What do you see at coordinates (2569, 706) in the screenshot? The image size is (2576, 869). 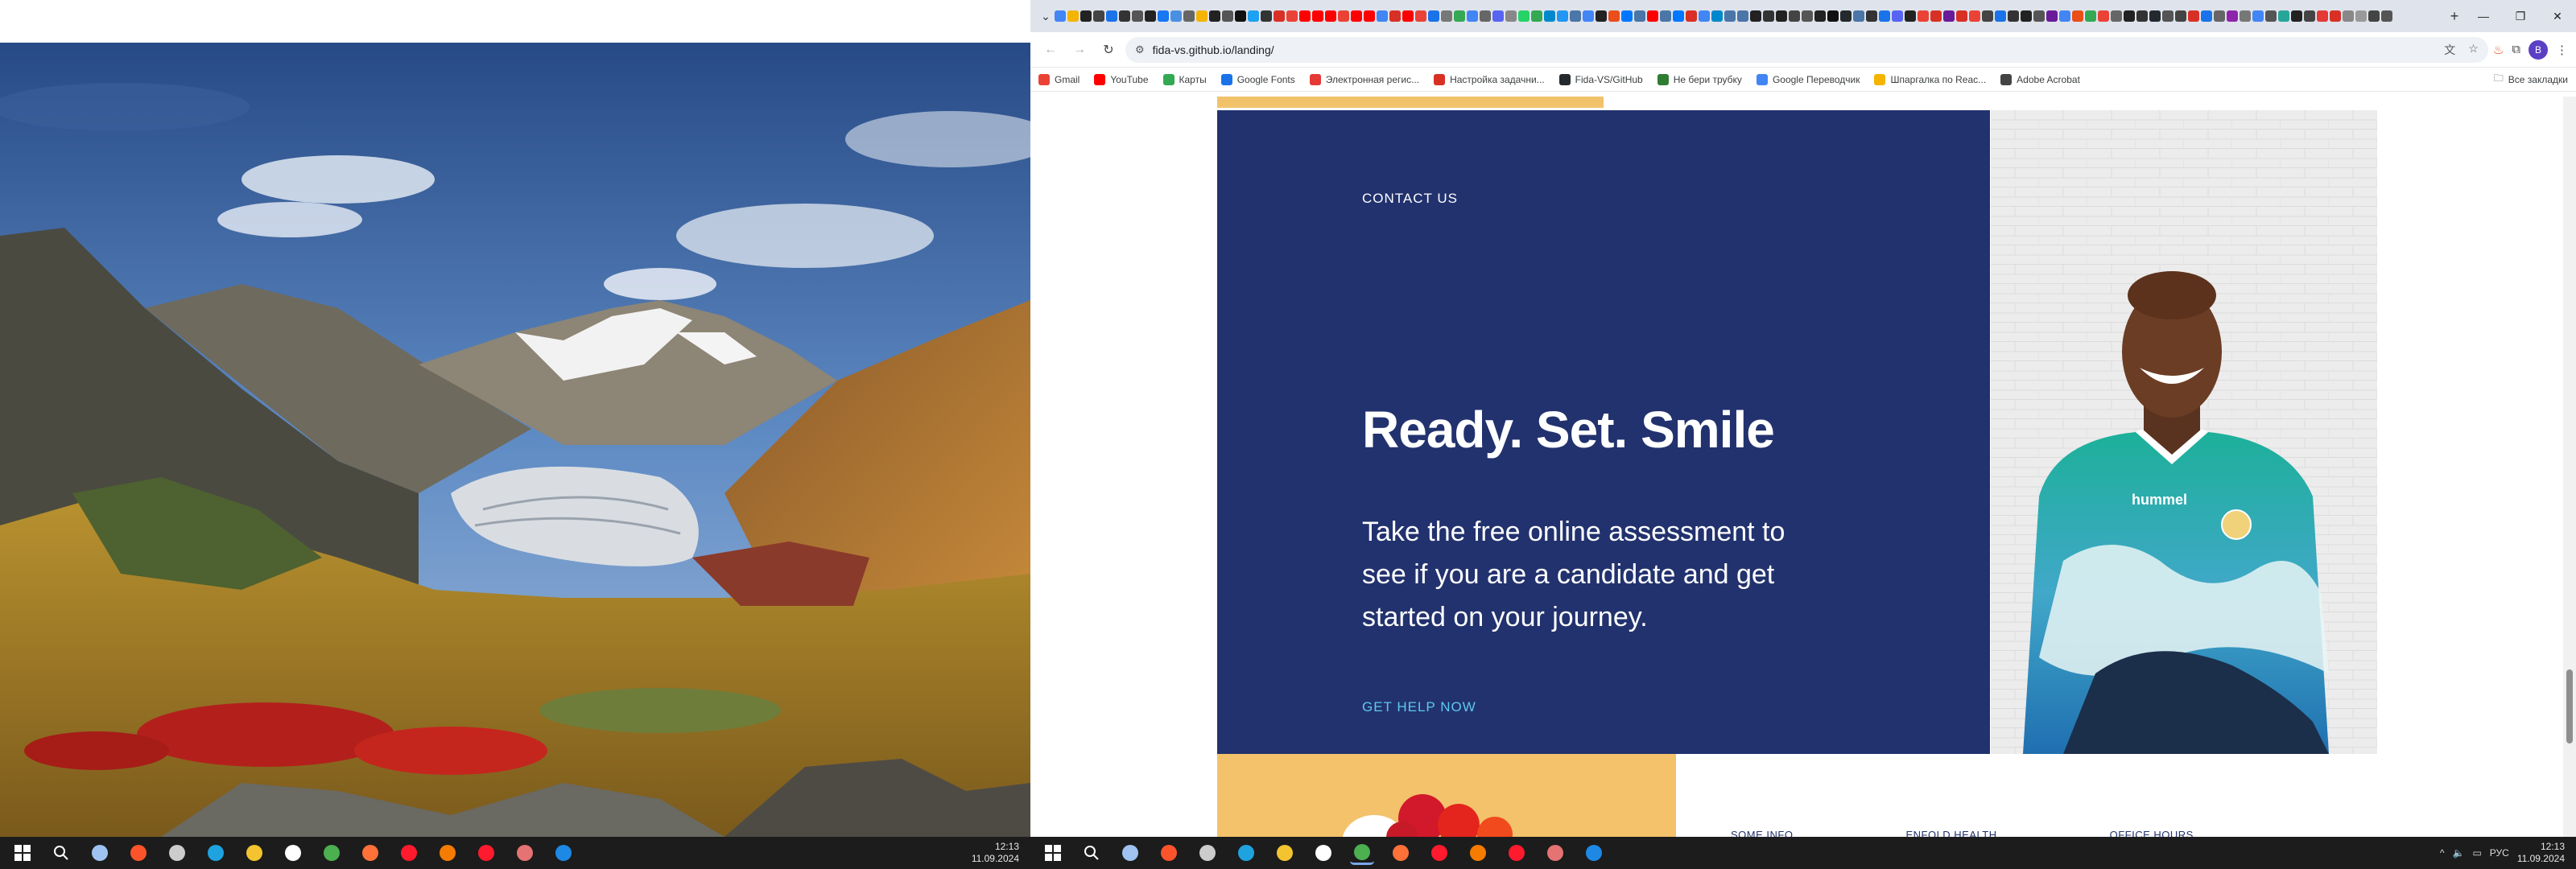 I see `scrollbar-thumb` at bounding box center [2569, 706].